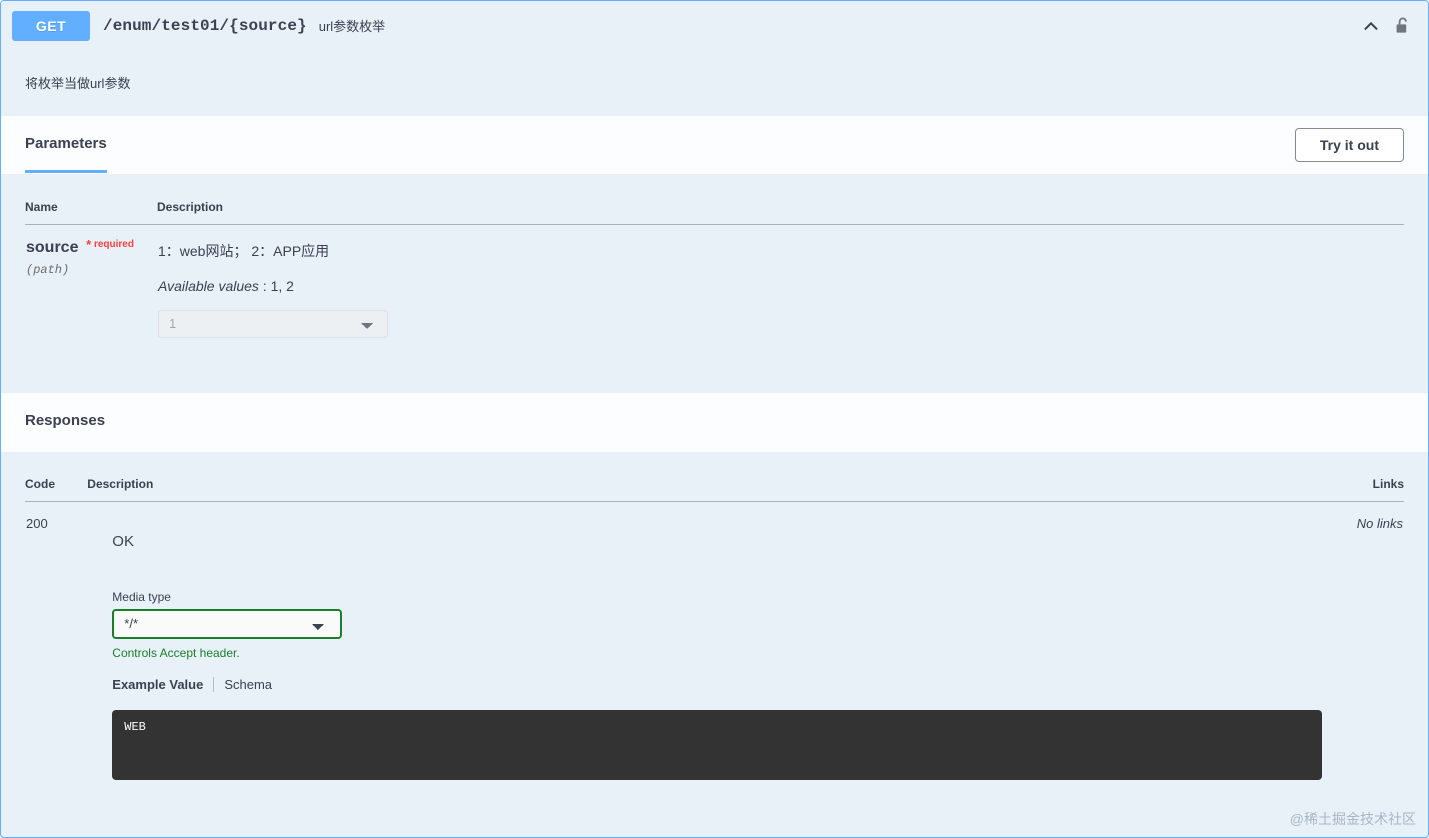 Image resolution: width=1429 pixels, height=838 pixels. I want to click on parameter-name: source, so click(52, 247).